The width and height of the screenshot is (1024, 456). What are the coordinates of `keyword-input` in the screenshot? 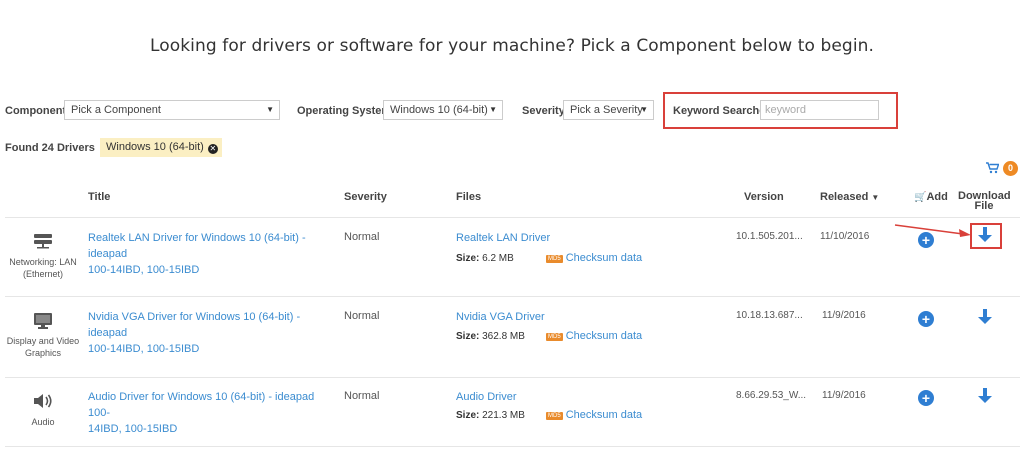 It's located at (819, 110).